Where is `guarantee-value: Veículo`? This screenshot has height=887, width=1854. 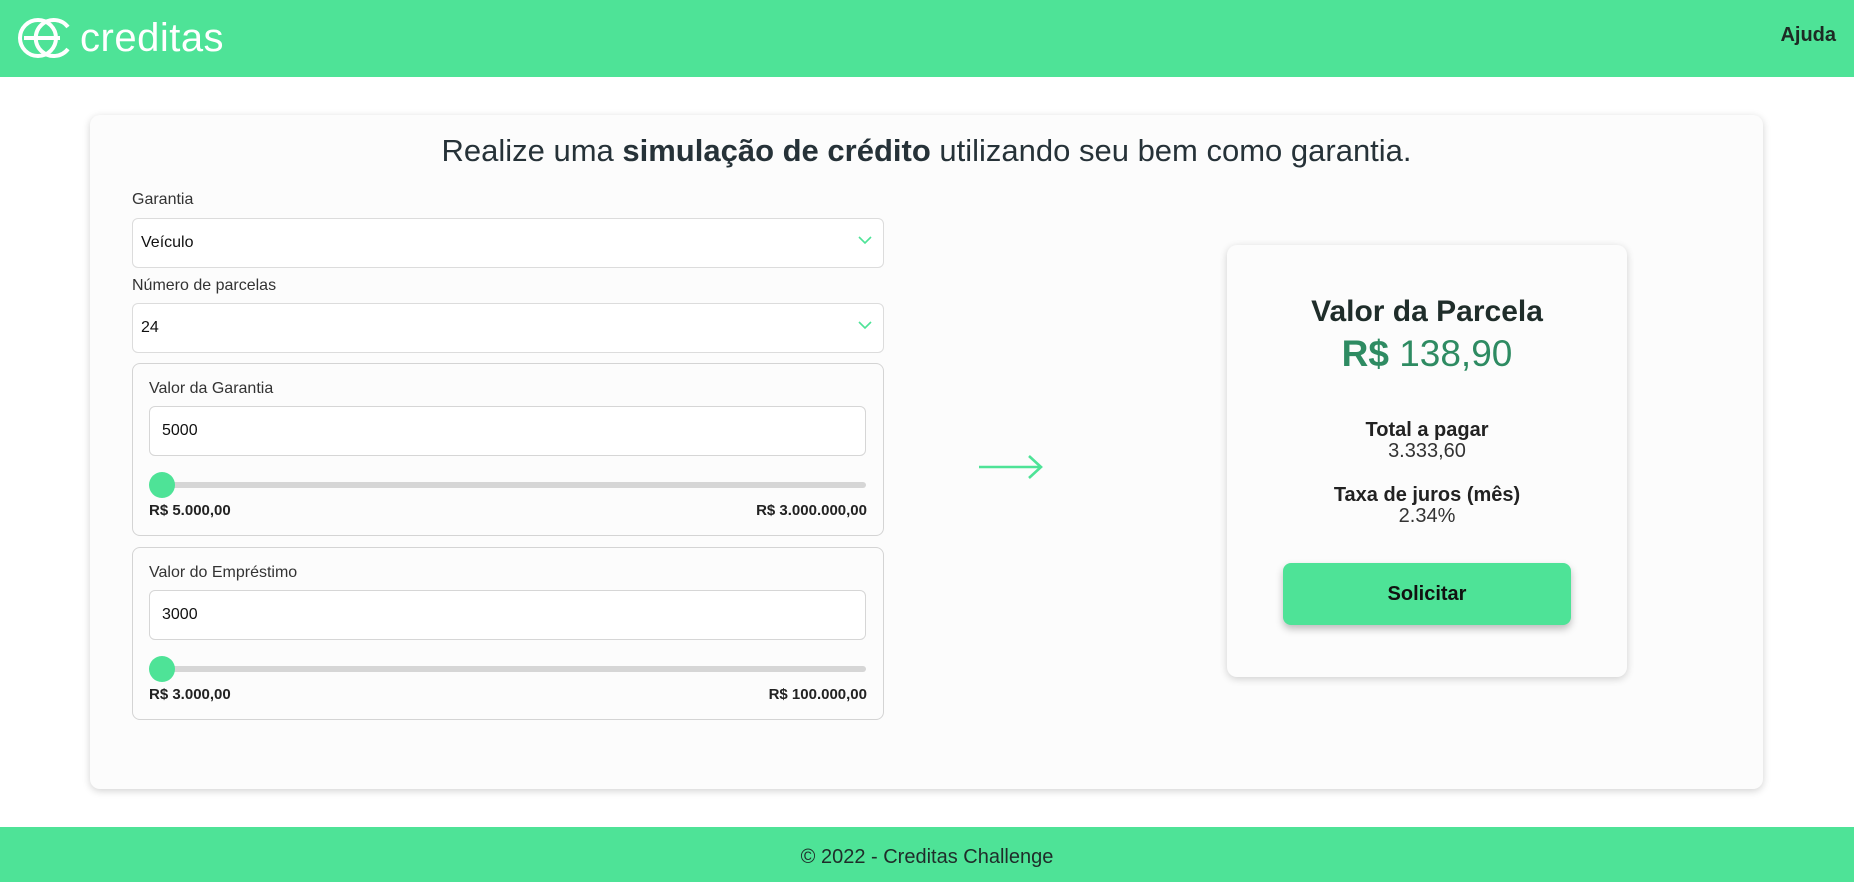
guarantee-value: Veículo is located at coordinates (167, 242).